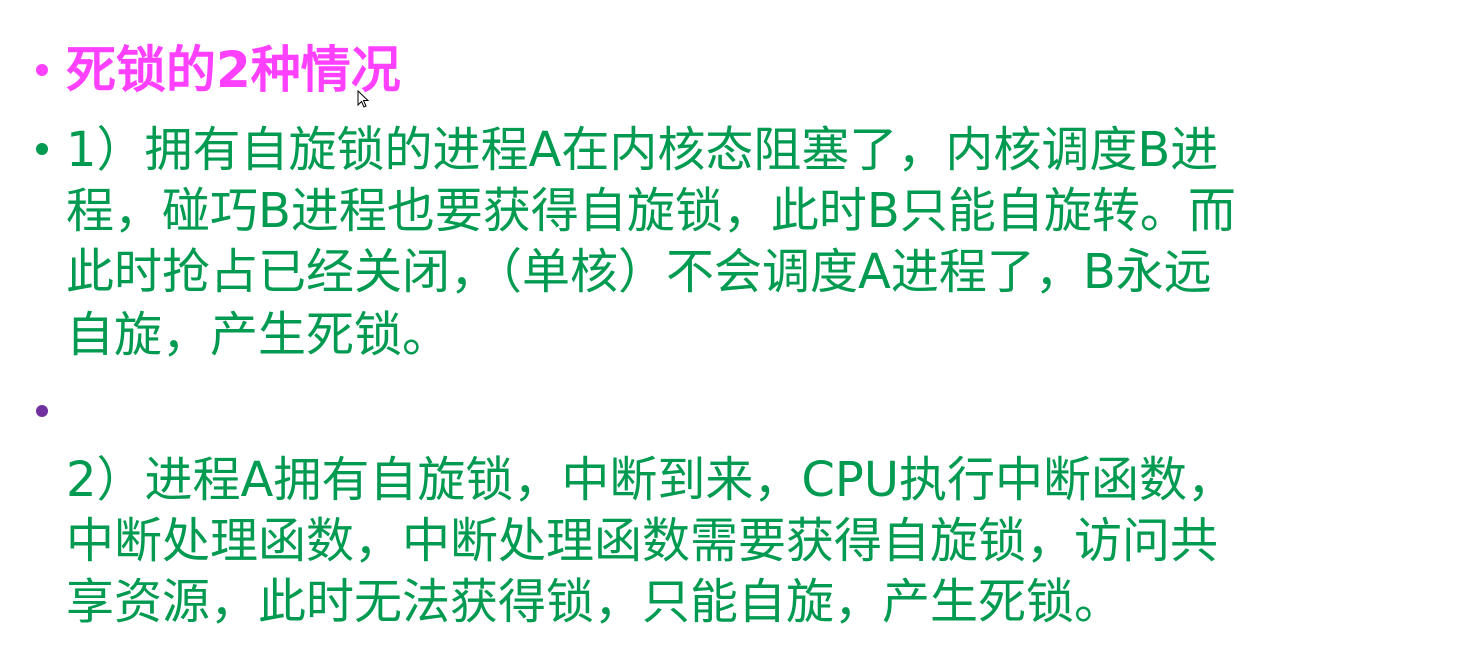  What do you see at coordinates (651, 211) in the screenshot?
I see `point1-line: 程，碰巧B进程也要获得自旋锁，此时B只能自旋转。而` at bounding box center [651, 211].